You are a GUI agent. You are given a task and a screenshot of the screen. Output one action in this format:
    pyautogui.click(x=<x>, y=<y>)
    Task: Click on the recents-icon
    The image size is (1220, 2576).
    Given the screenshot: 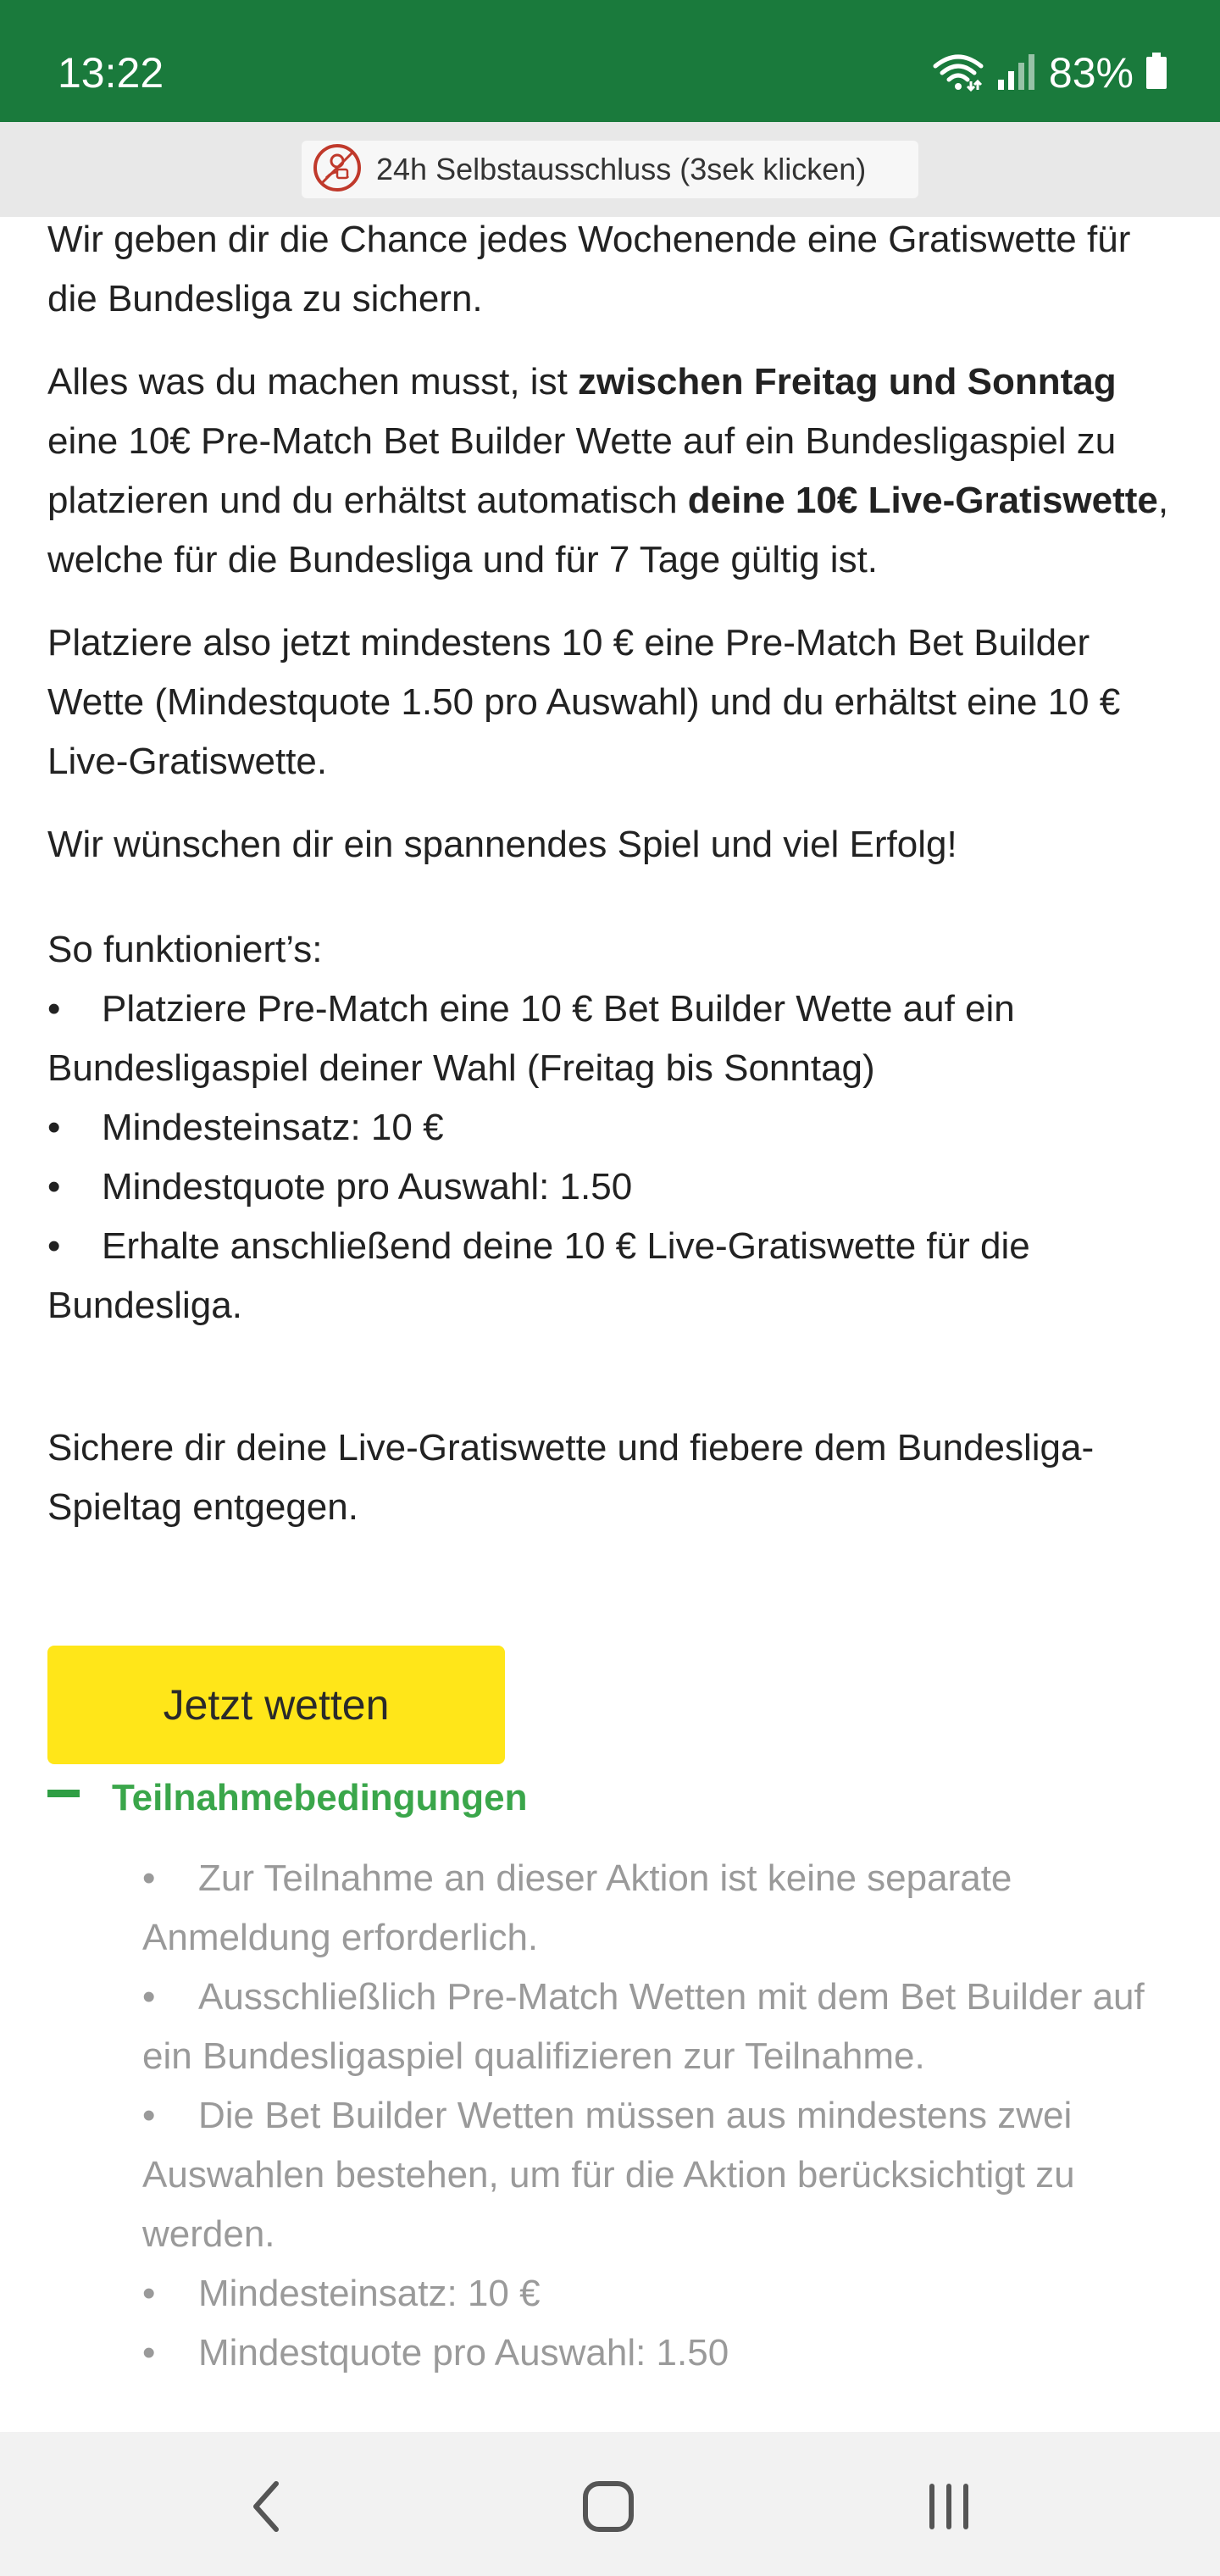 What is the action you would take?
    pyautogui.click(x=948, y=2508)
    